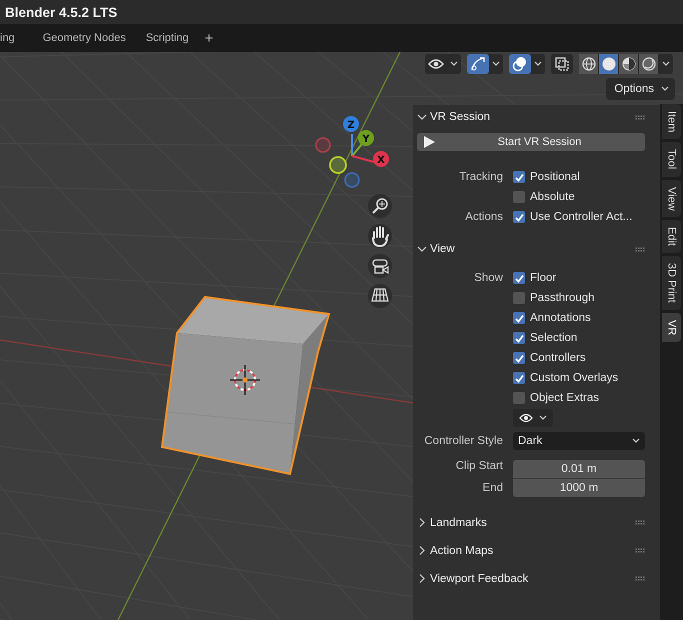 The width and height of the screenshot is (683, 620). I want to click on start-vr-session-button: Start VR Session, so click(531, 142).